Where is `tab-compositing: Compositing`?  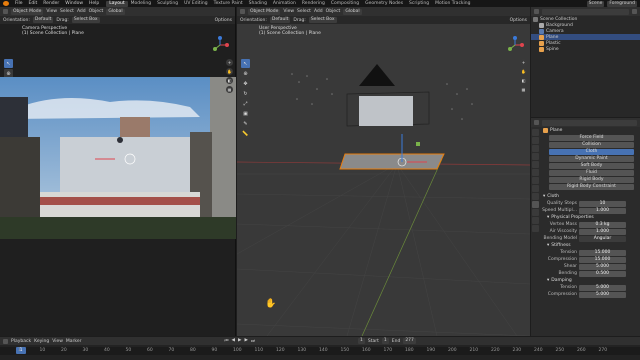 tab-compositing: Compositing is located at coordinates (345, 4).